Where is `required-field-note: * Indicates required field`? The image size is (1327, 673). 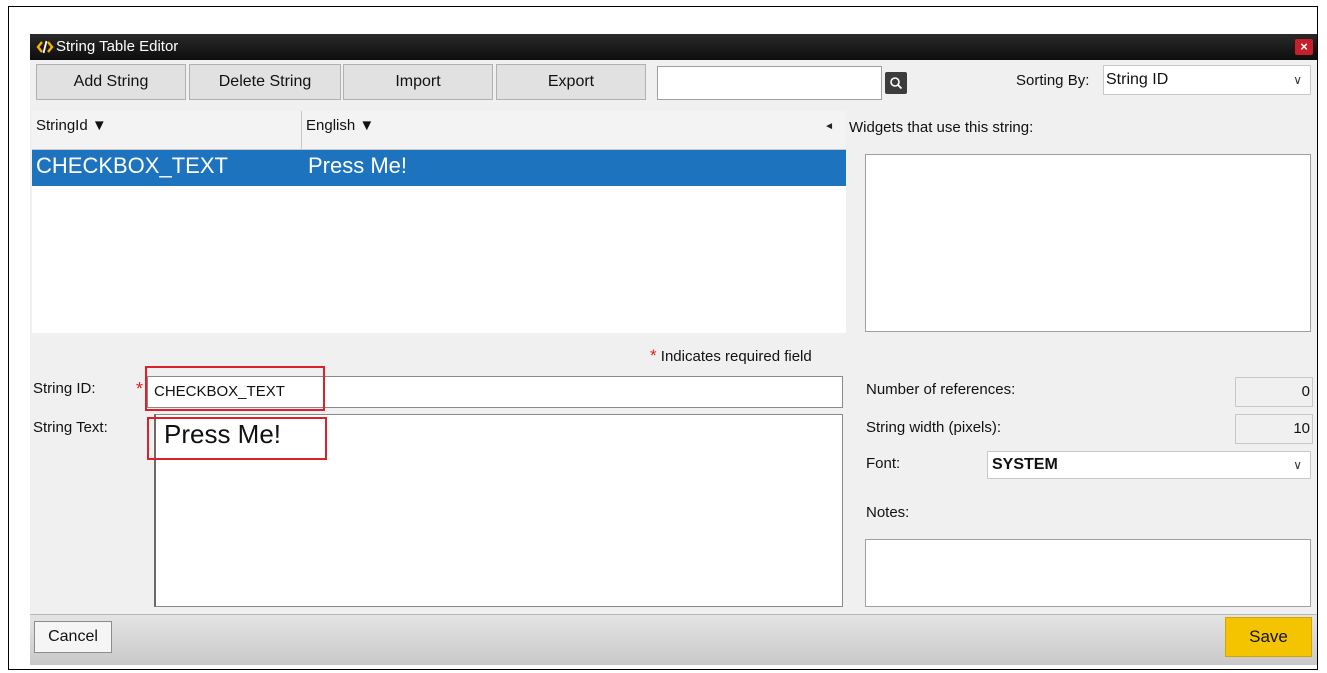
required-field-note: * Indicates required field is located at coordinates (731, 356).